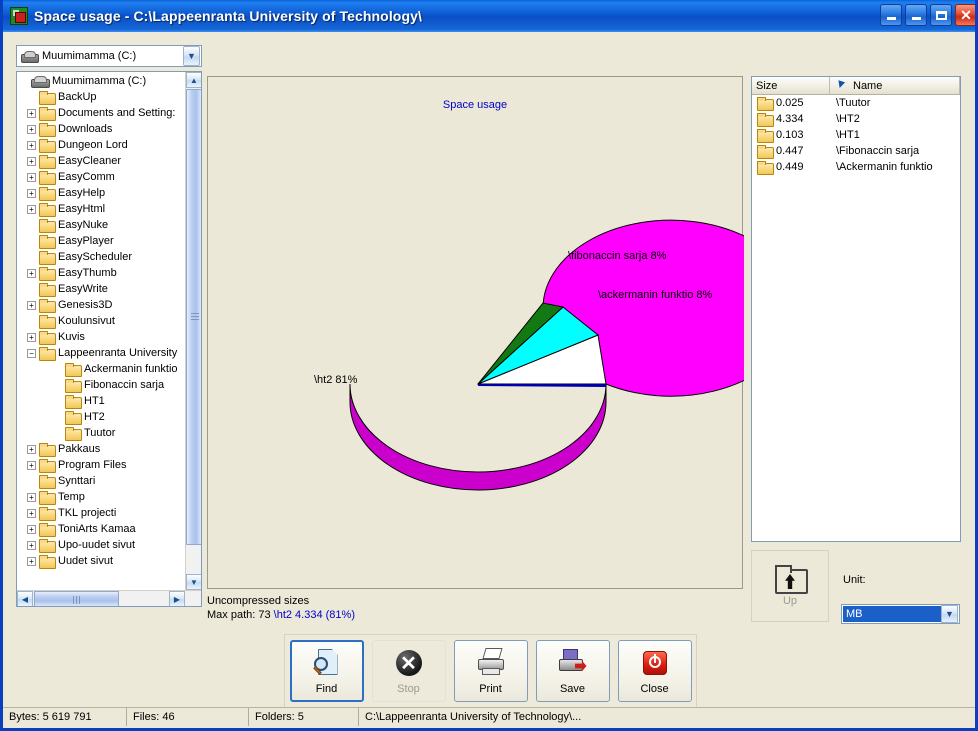  I want to click on up-button: Up, so click(790, 586).